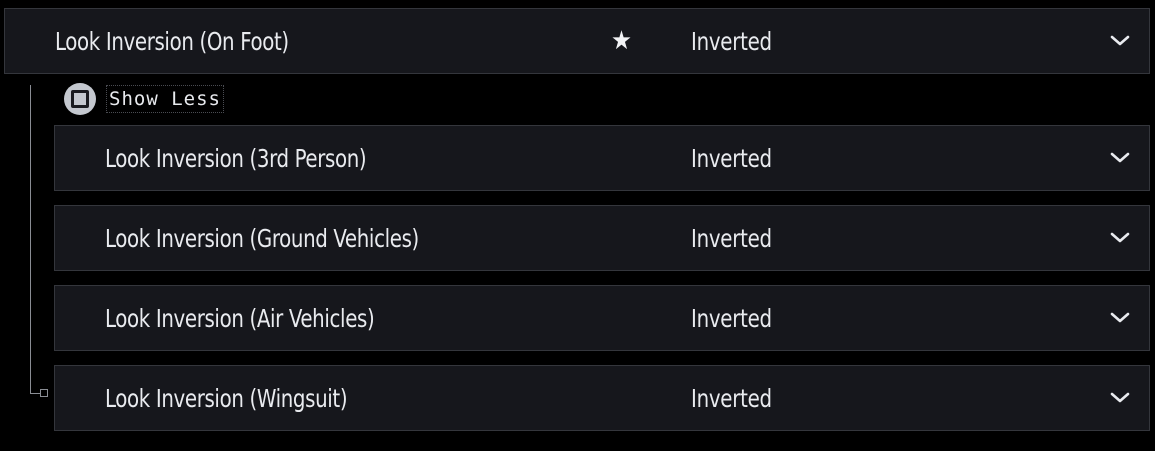 This screenshot has height=451, width=1155. I want to click on tree-connector-end, so click(44, 393).